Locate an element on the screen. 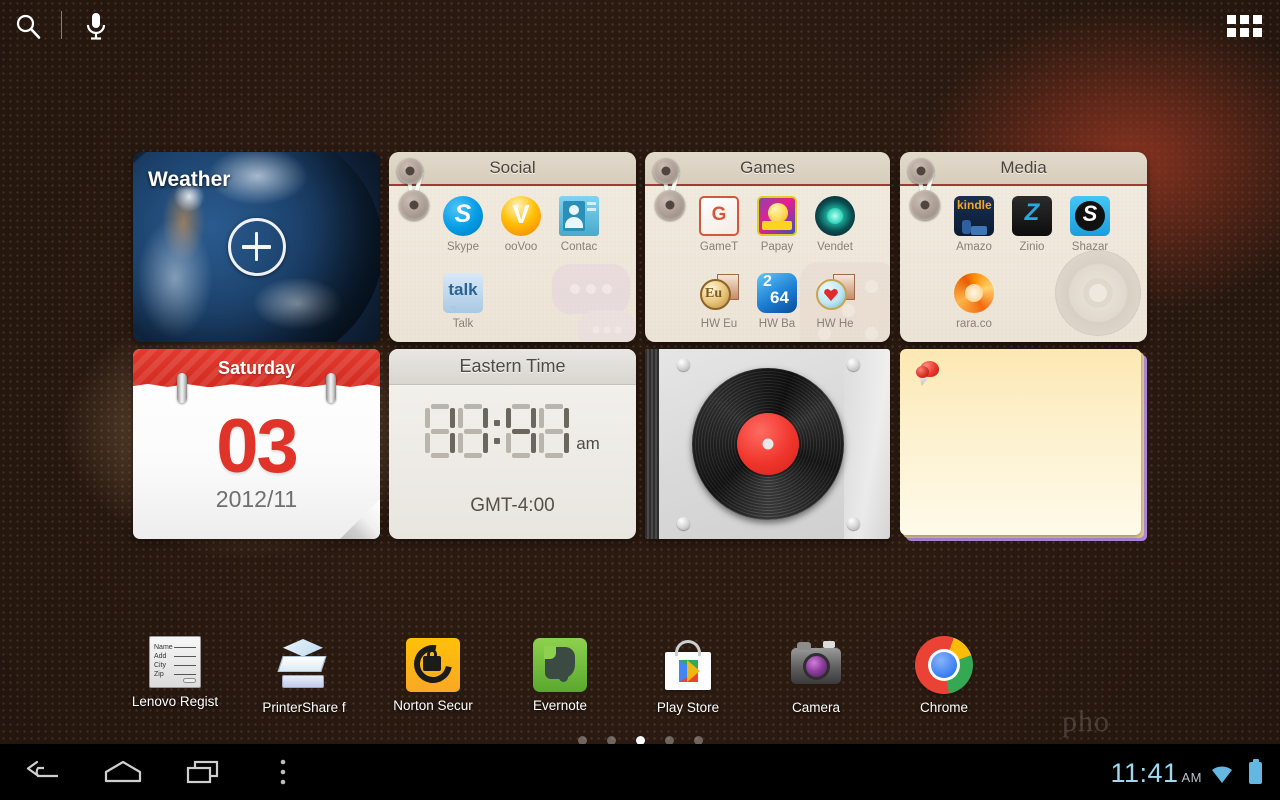 The image size is (1280, 800). app-label: Papay is located at coordinates (777, 247).